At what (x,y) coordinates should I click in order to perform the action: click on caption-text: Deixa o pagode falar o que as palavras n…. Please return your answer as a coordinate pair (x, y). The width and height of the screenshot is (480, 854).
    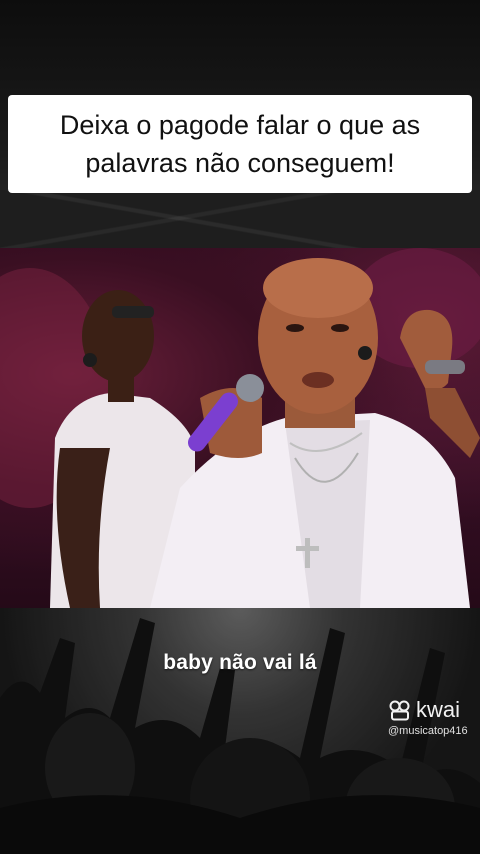
    Looking at the image, I should click on (240, 144).